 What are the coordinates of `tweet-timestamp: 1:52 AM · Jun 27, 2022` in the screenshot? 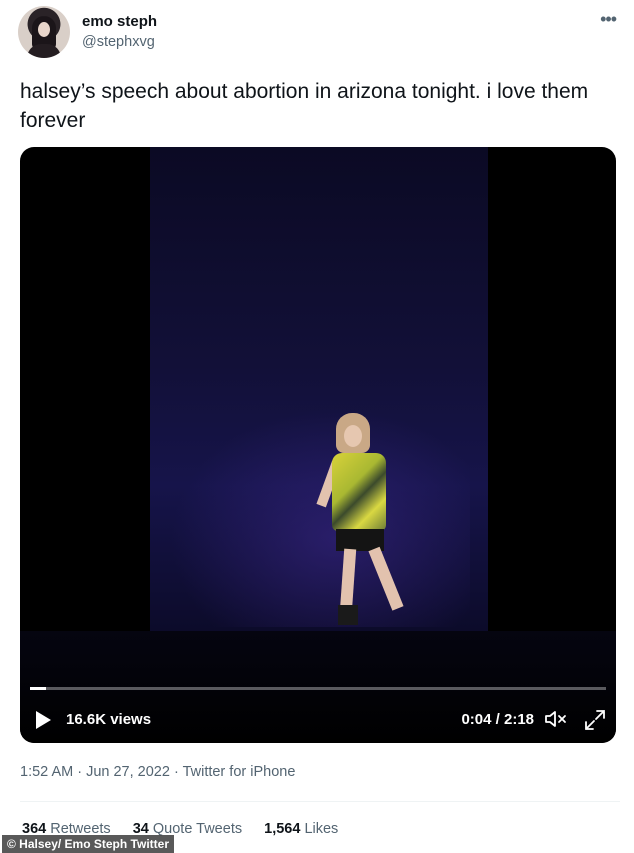 It's located at (95, 772).